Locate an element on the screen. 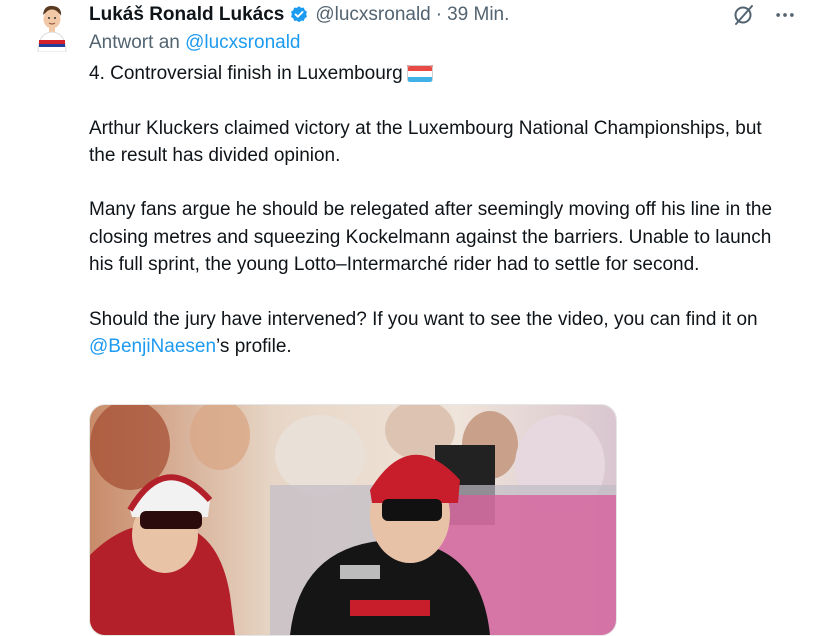  tweet-actions-top is located at coordinates (764, 15).